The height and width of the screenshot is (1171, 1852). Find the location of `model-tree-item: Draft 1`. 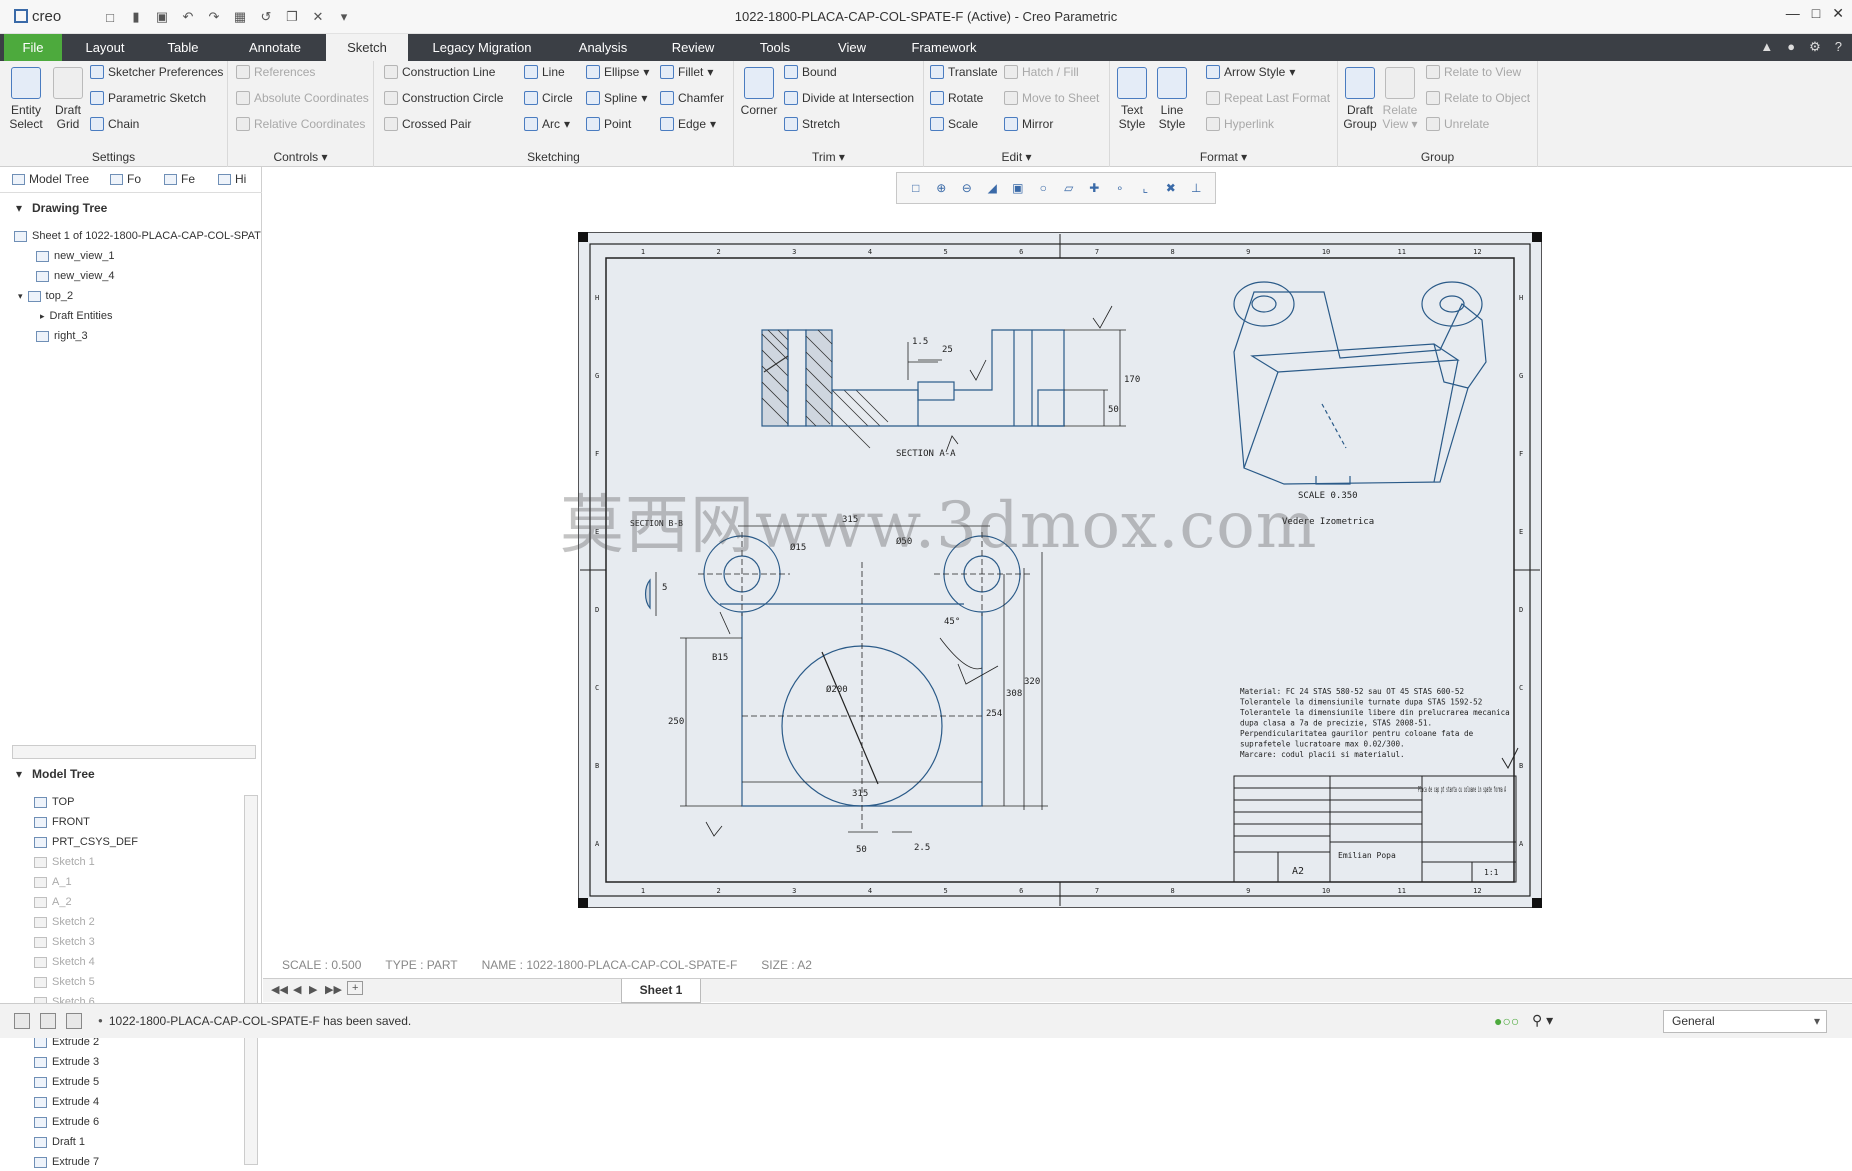

model-tree-item: Draft 1 is located at coordinates (59, 1142).